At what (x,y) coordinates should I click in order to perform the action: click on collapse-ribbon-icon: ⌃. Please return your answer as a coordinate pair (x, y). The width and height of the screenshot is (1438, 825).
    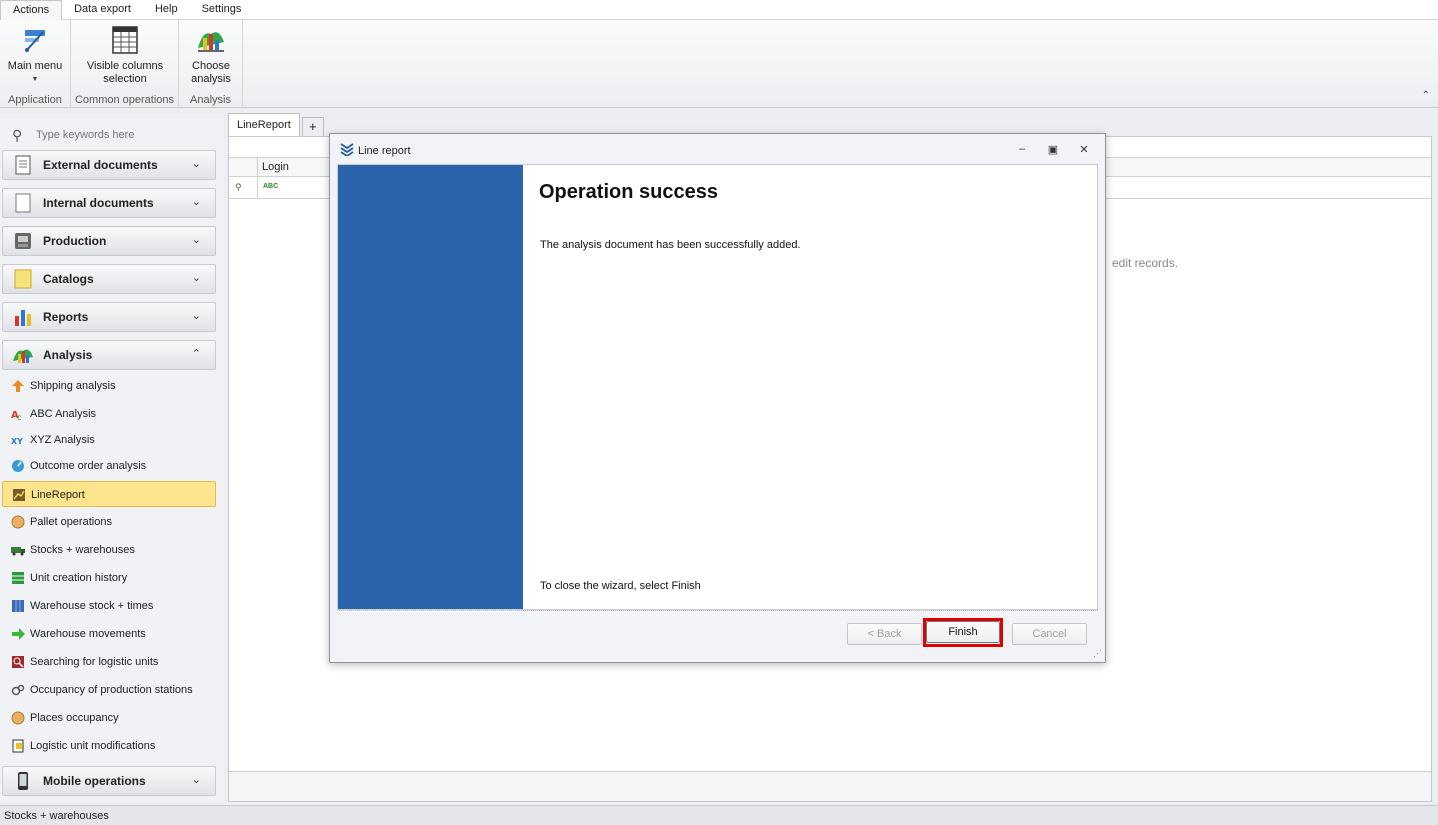
    Looking at the image, I should click on (1426, 95).